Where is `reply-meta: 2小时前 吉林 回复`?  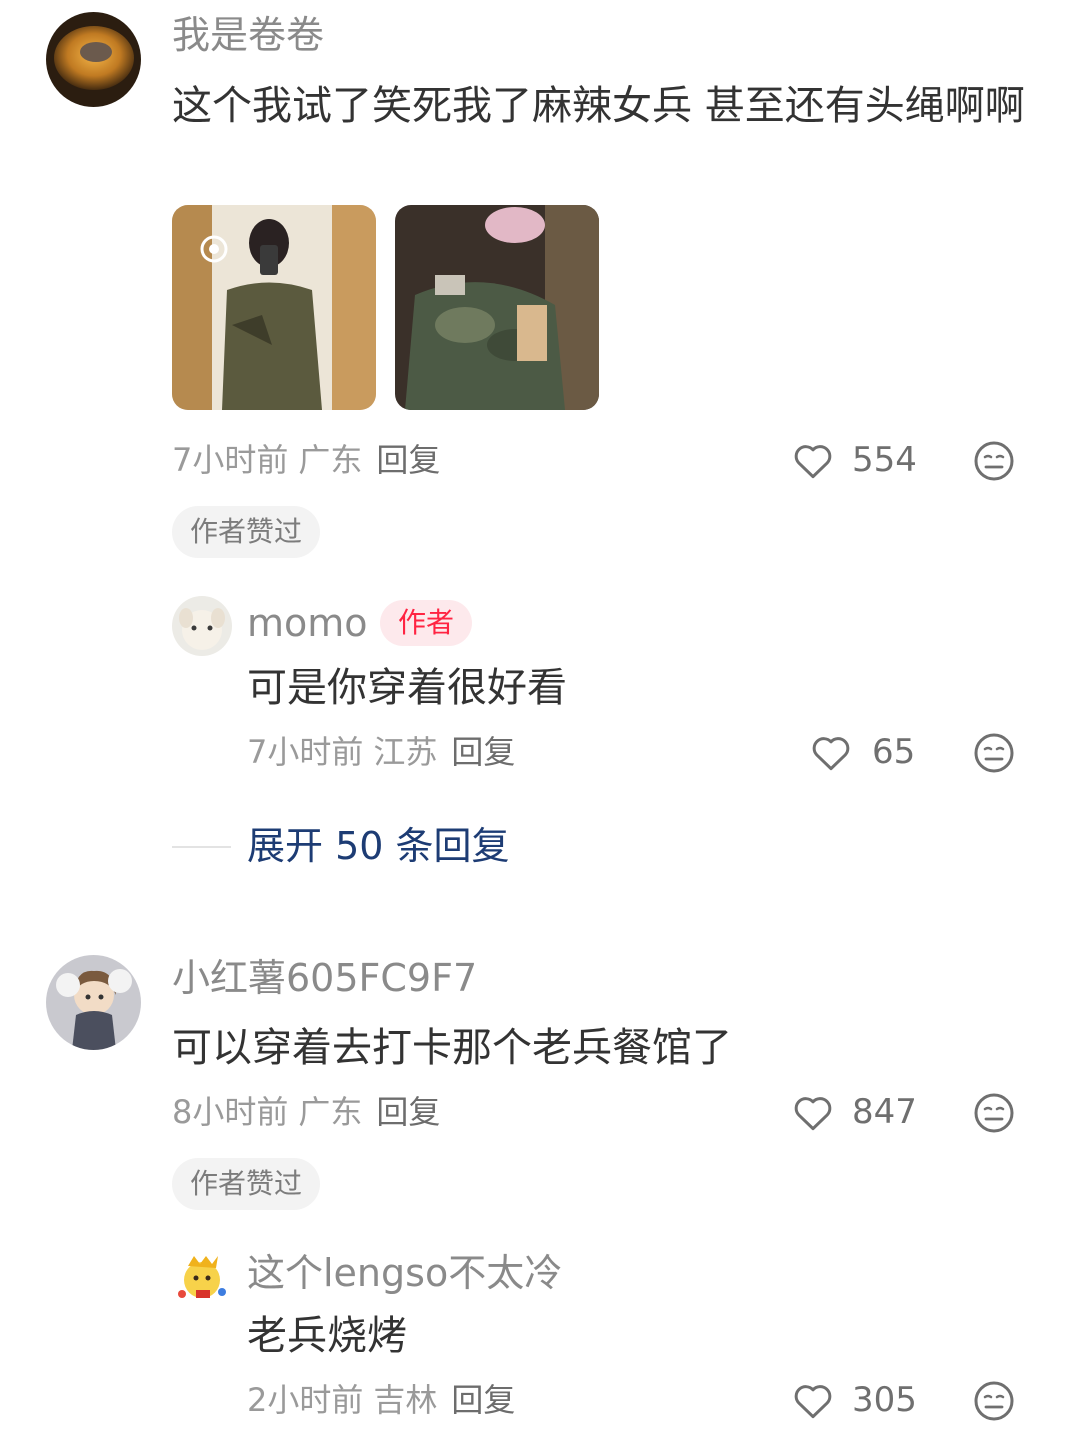
reply-meta: 2小时前 吉林 回复 is located at coordinates (381, 1400).